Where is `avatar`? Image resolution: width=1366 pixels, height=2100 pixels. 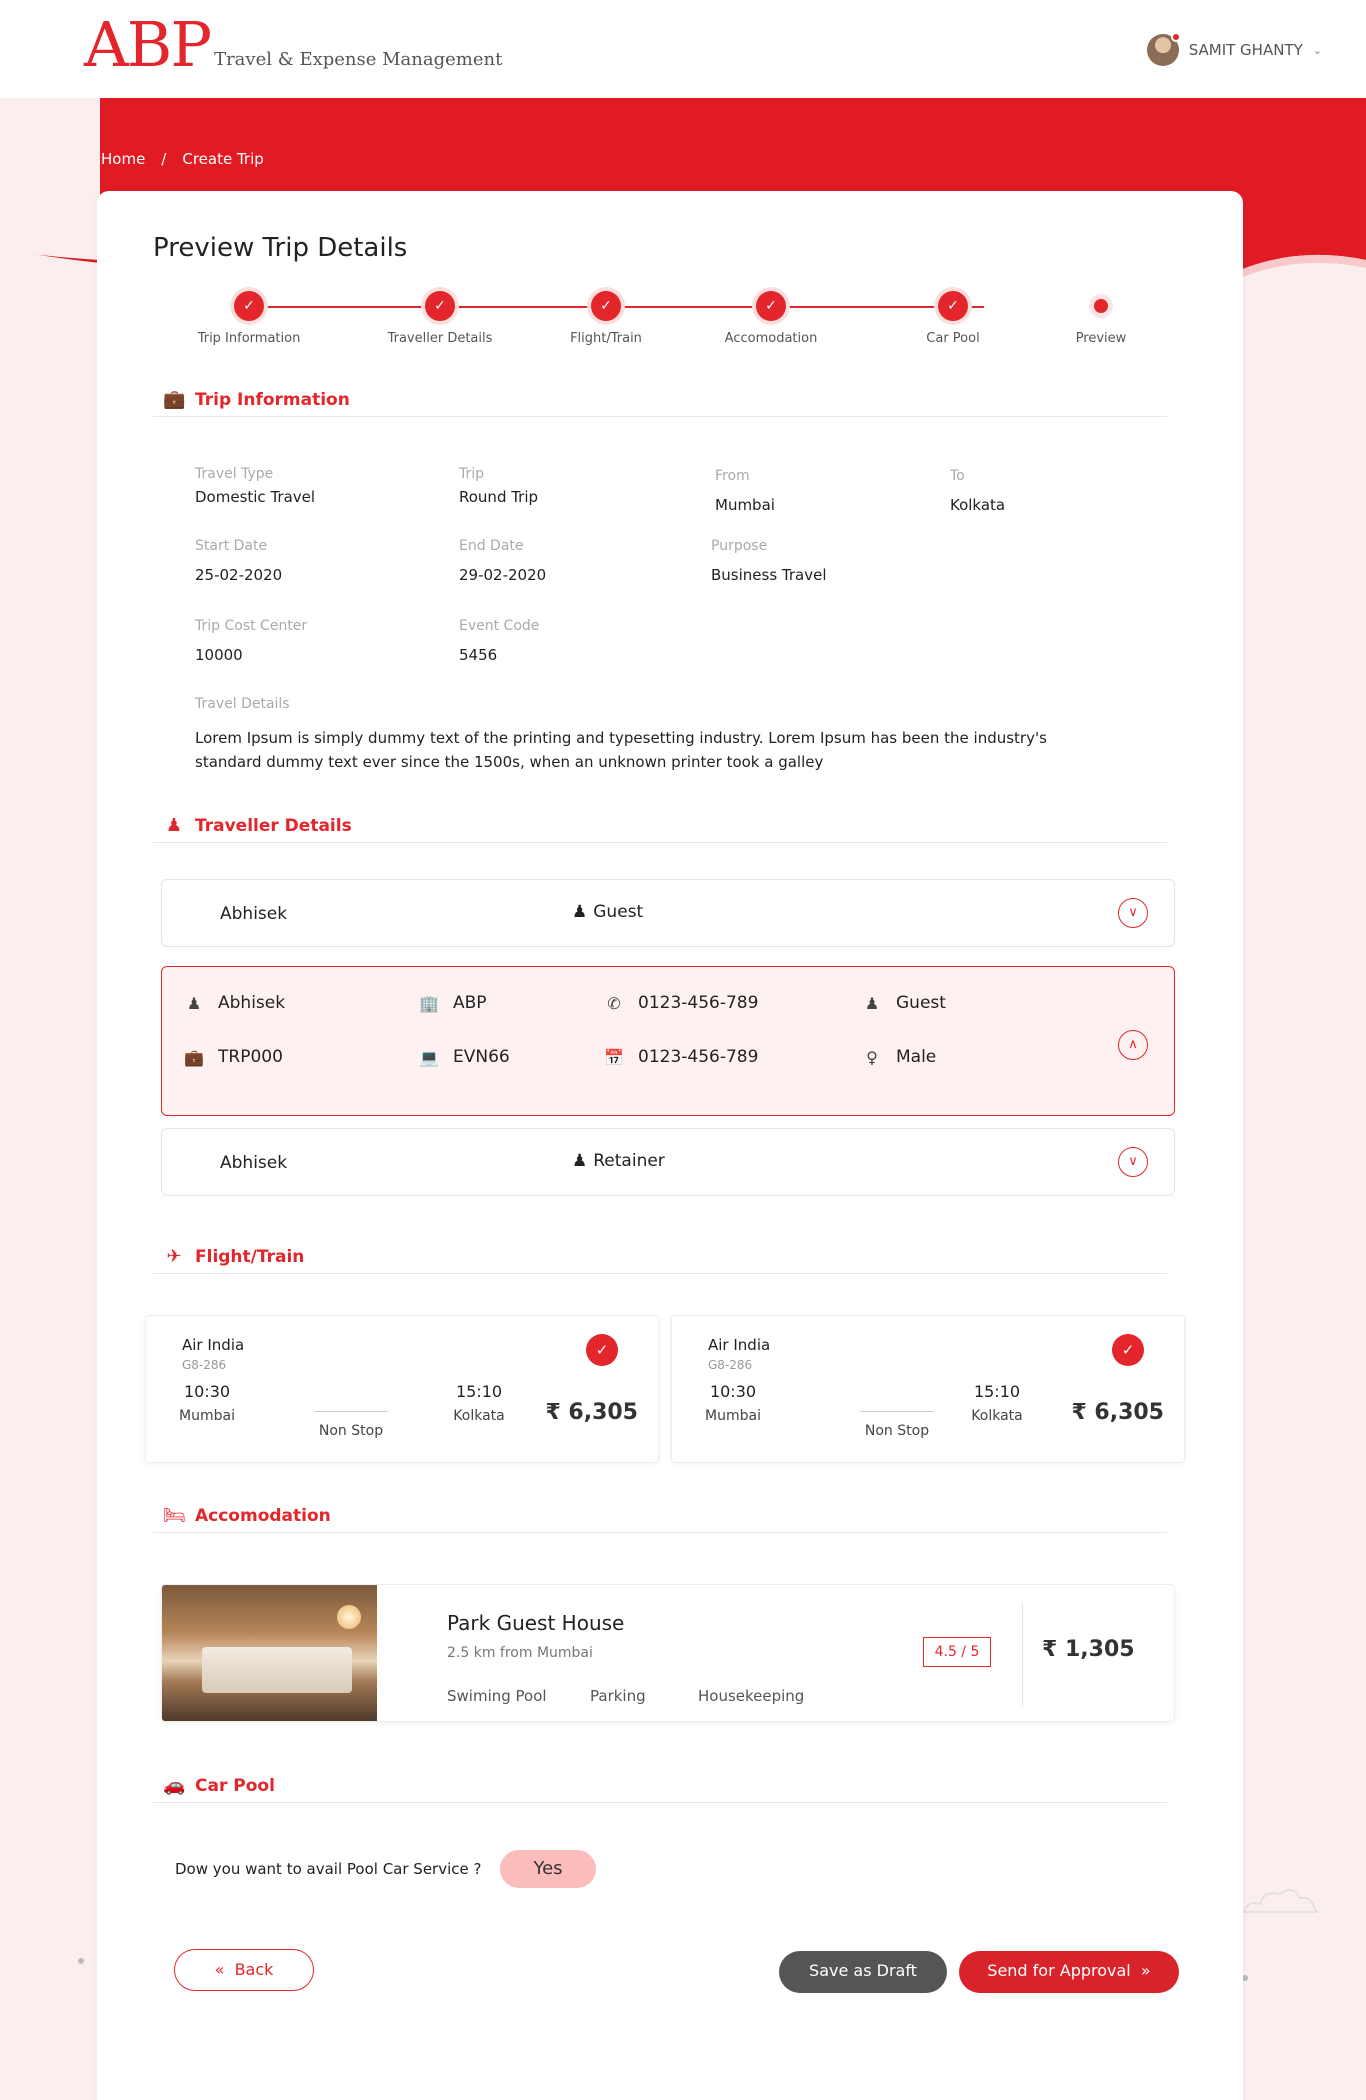 avatar is located at coordinates (1163, 49).